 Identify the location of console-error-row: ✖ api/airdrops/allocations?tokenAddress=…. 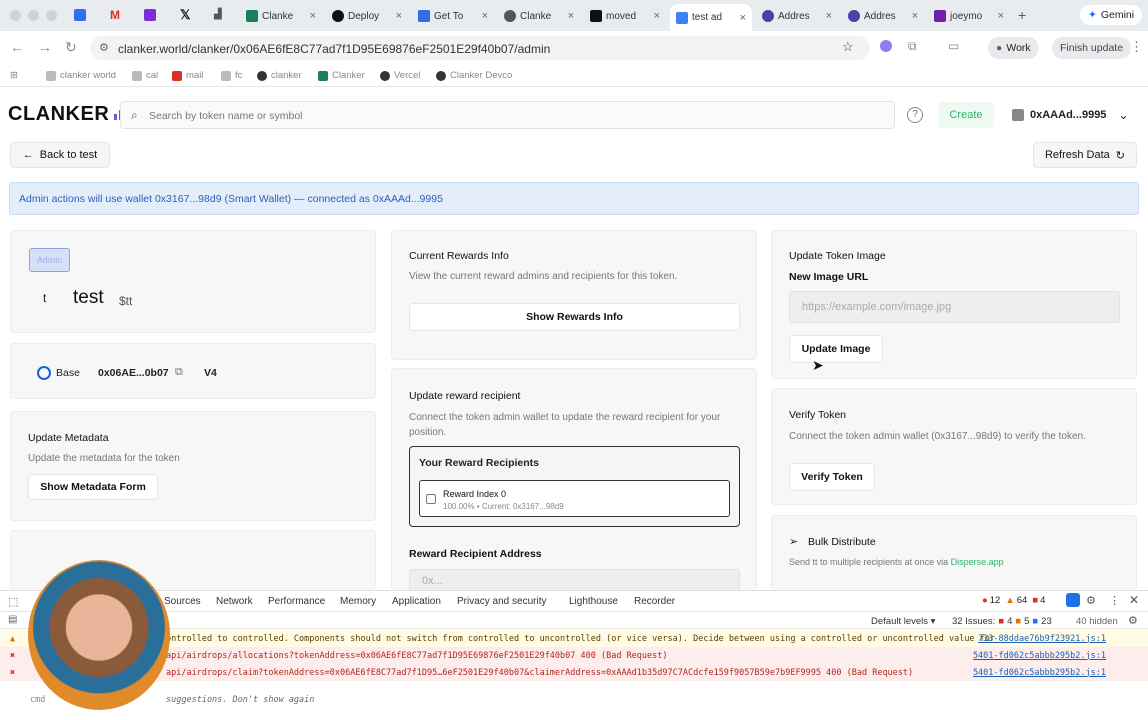
(574, 655).